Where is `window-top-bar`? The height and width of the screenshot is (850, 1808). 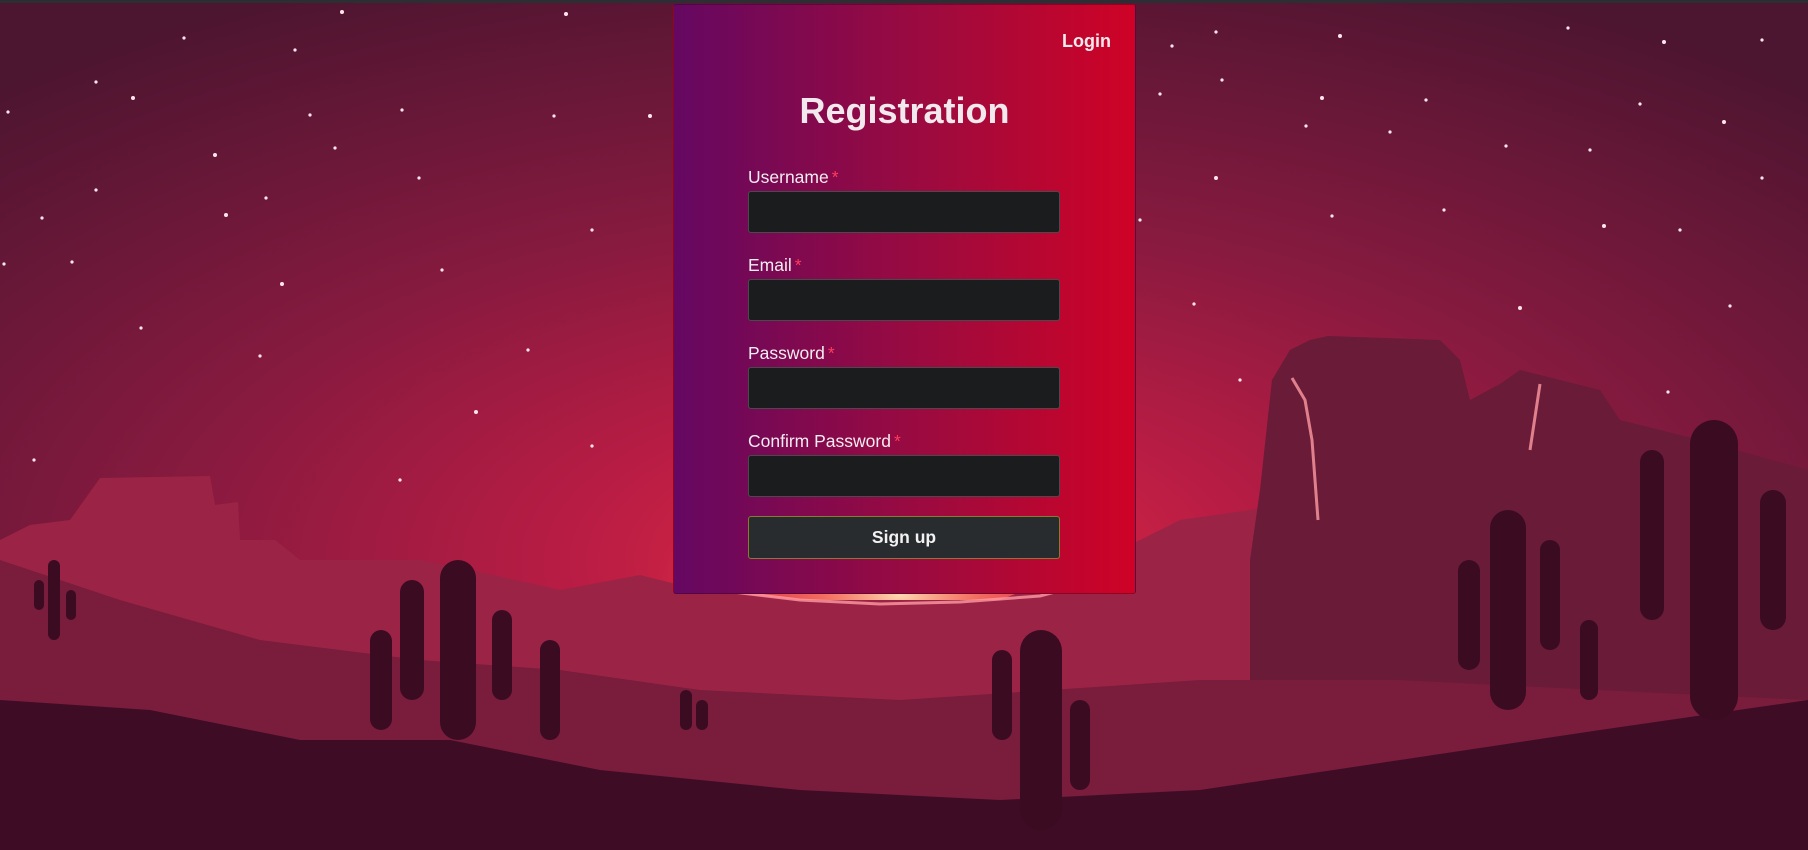 window-top-bar is located at coordinates (904, 1).